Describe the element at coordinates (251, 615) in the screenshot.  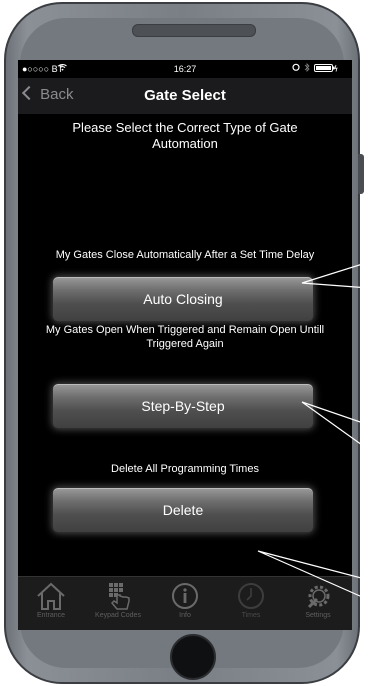
I see `tab-times-label: Times` at that location.